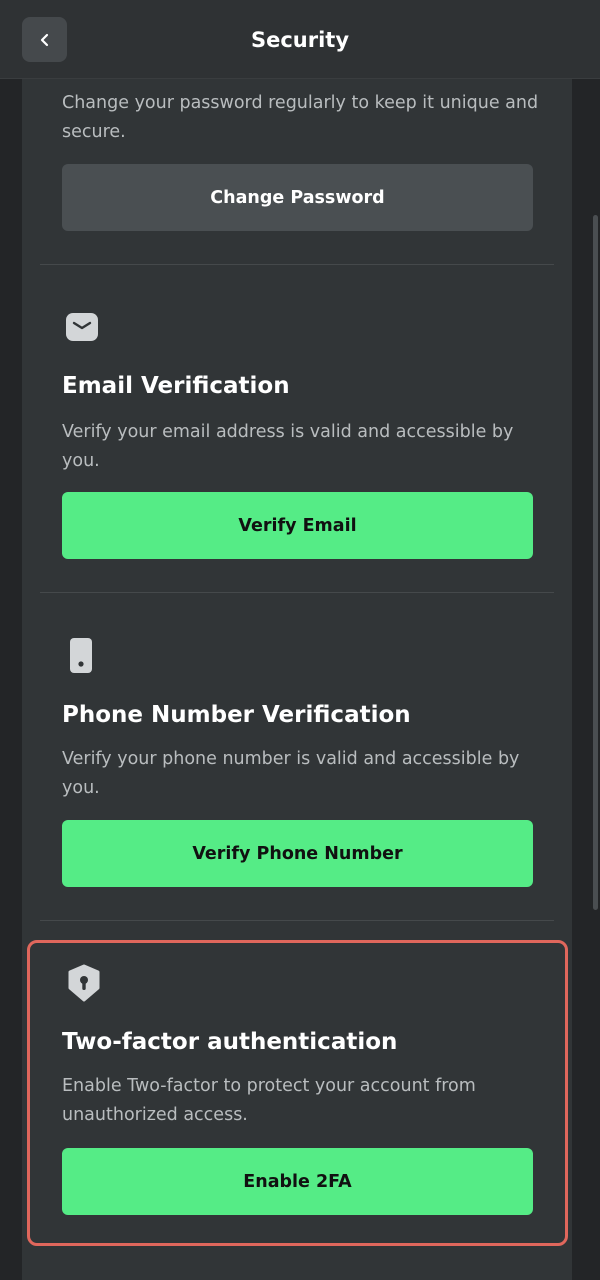  I want to click on left-gutter, so click(11, 679).